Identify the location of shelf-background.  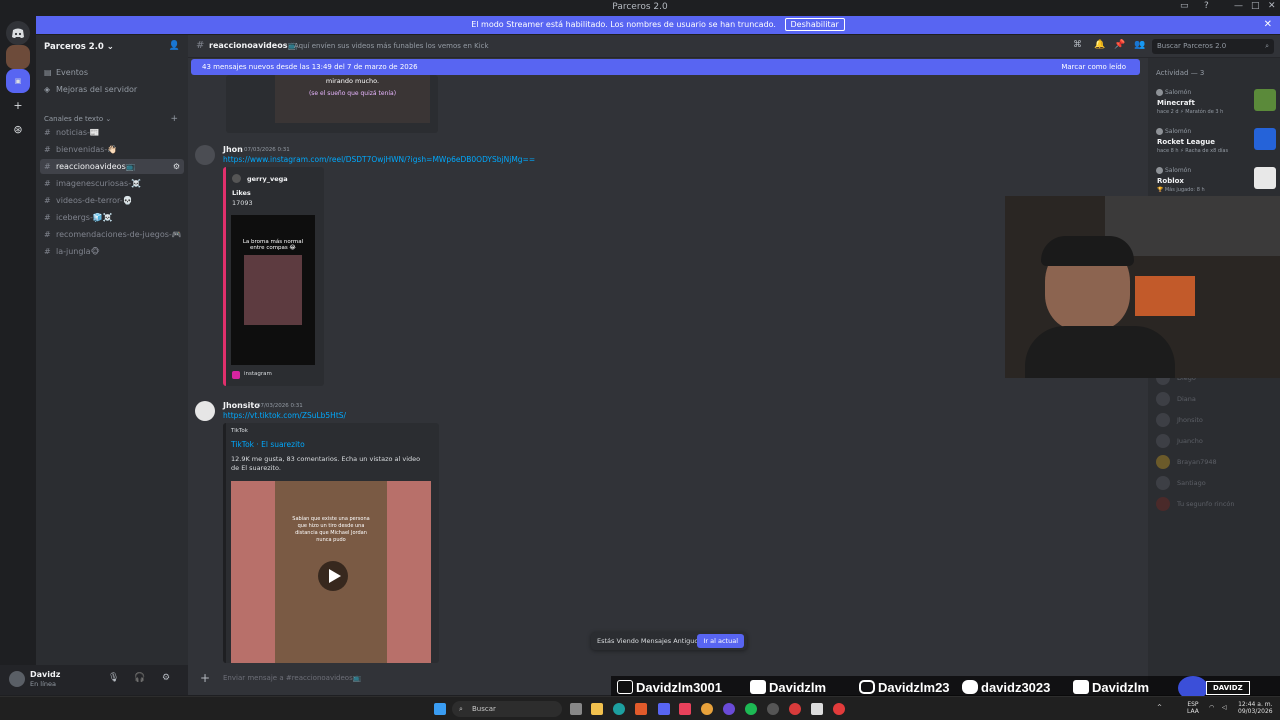
(1192, 226).